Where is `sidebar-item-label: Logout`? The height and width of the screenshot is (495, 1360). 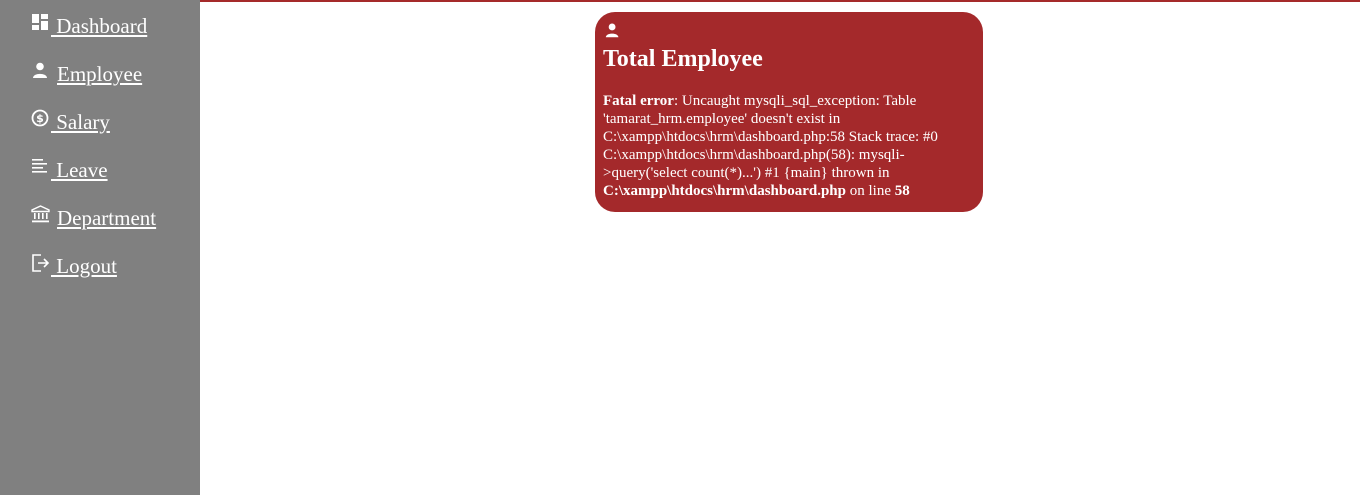 sidebar-item-label: Logout is located at coordinates (84, 266).